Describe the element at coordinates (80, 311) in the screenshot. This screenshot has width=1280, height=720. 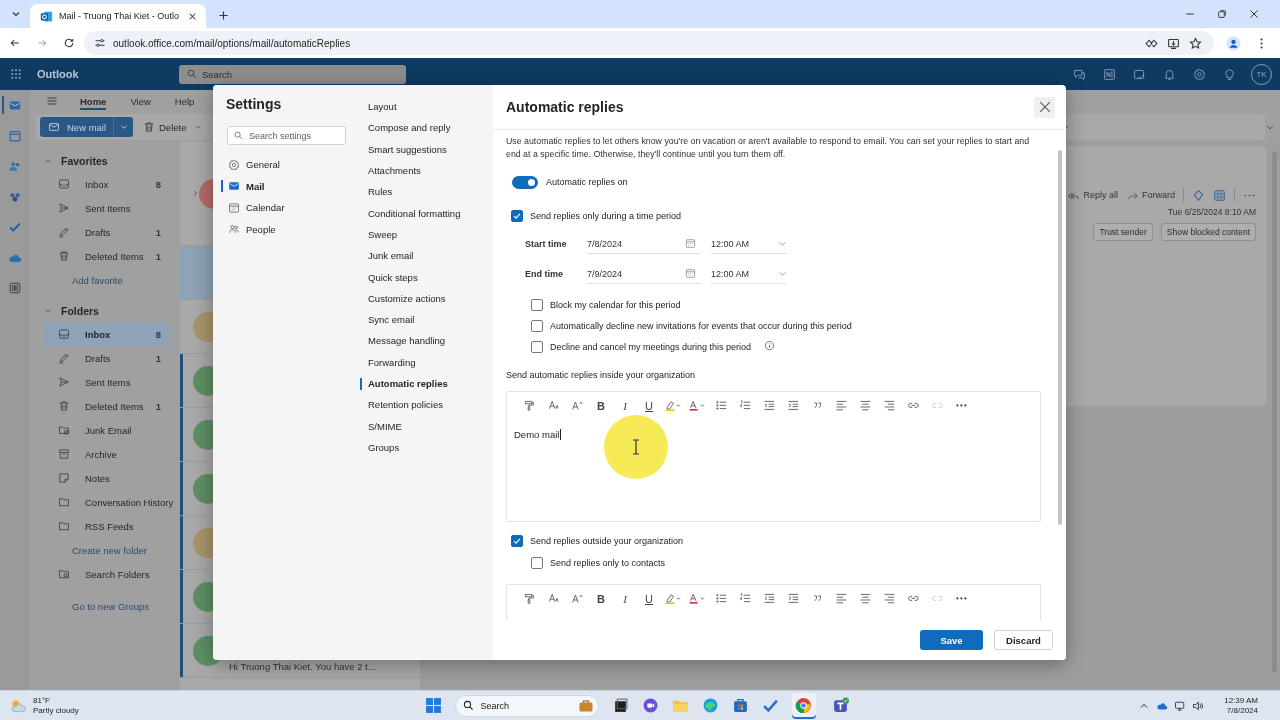
I see `folder-group-title: Folders` at that location.